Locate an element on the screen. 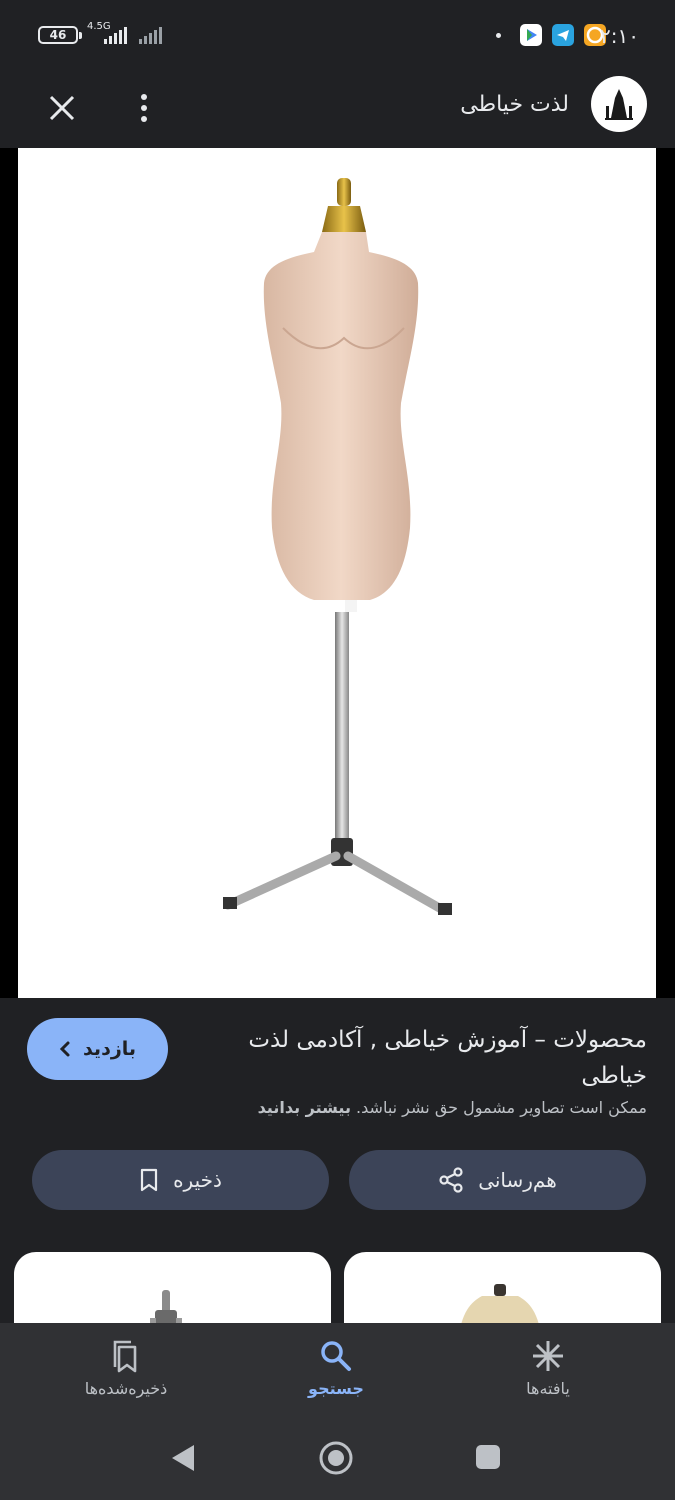  system-back-button is located at coordinates (183, 1460).